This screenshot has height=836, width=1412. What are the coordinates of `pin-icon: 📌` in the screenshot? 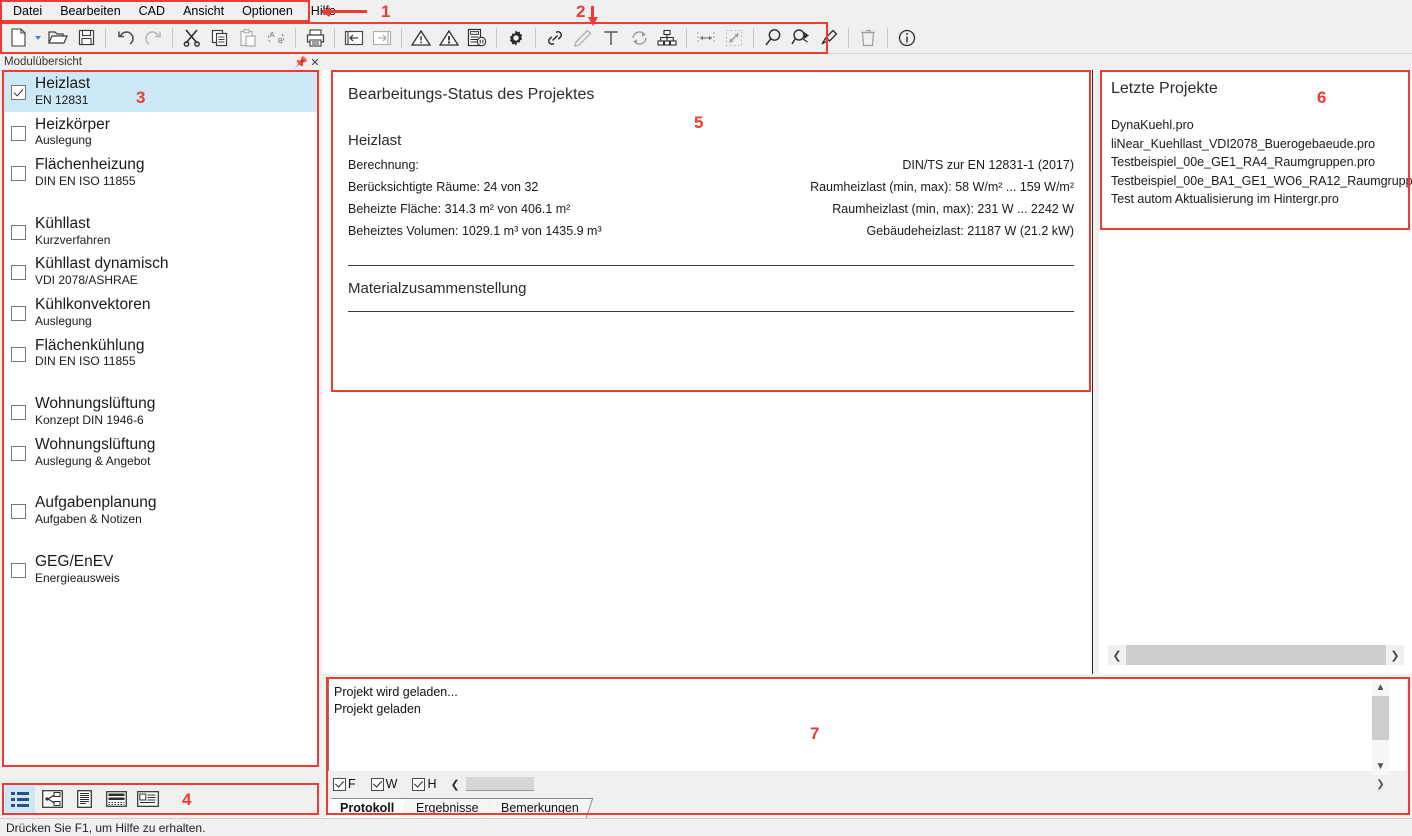 It's located at (301, 62).